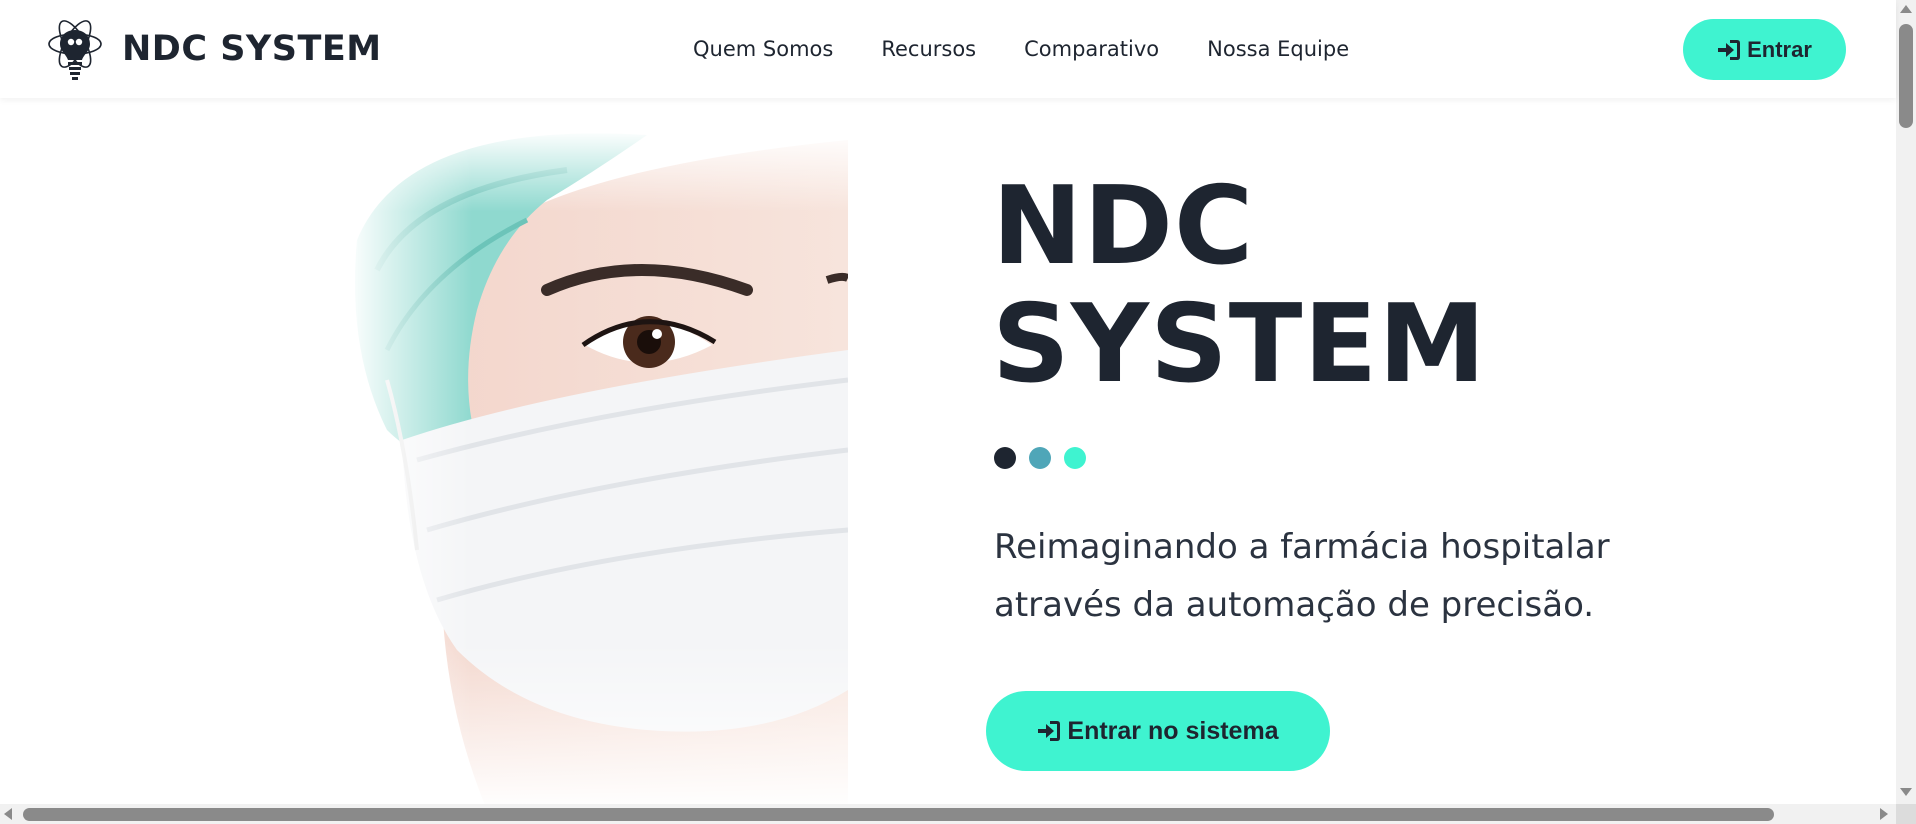  I want to click on vertical-scrollbar-thumb, so click(1906, 76).